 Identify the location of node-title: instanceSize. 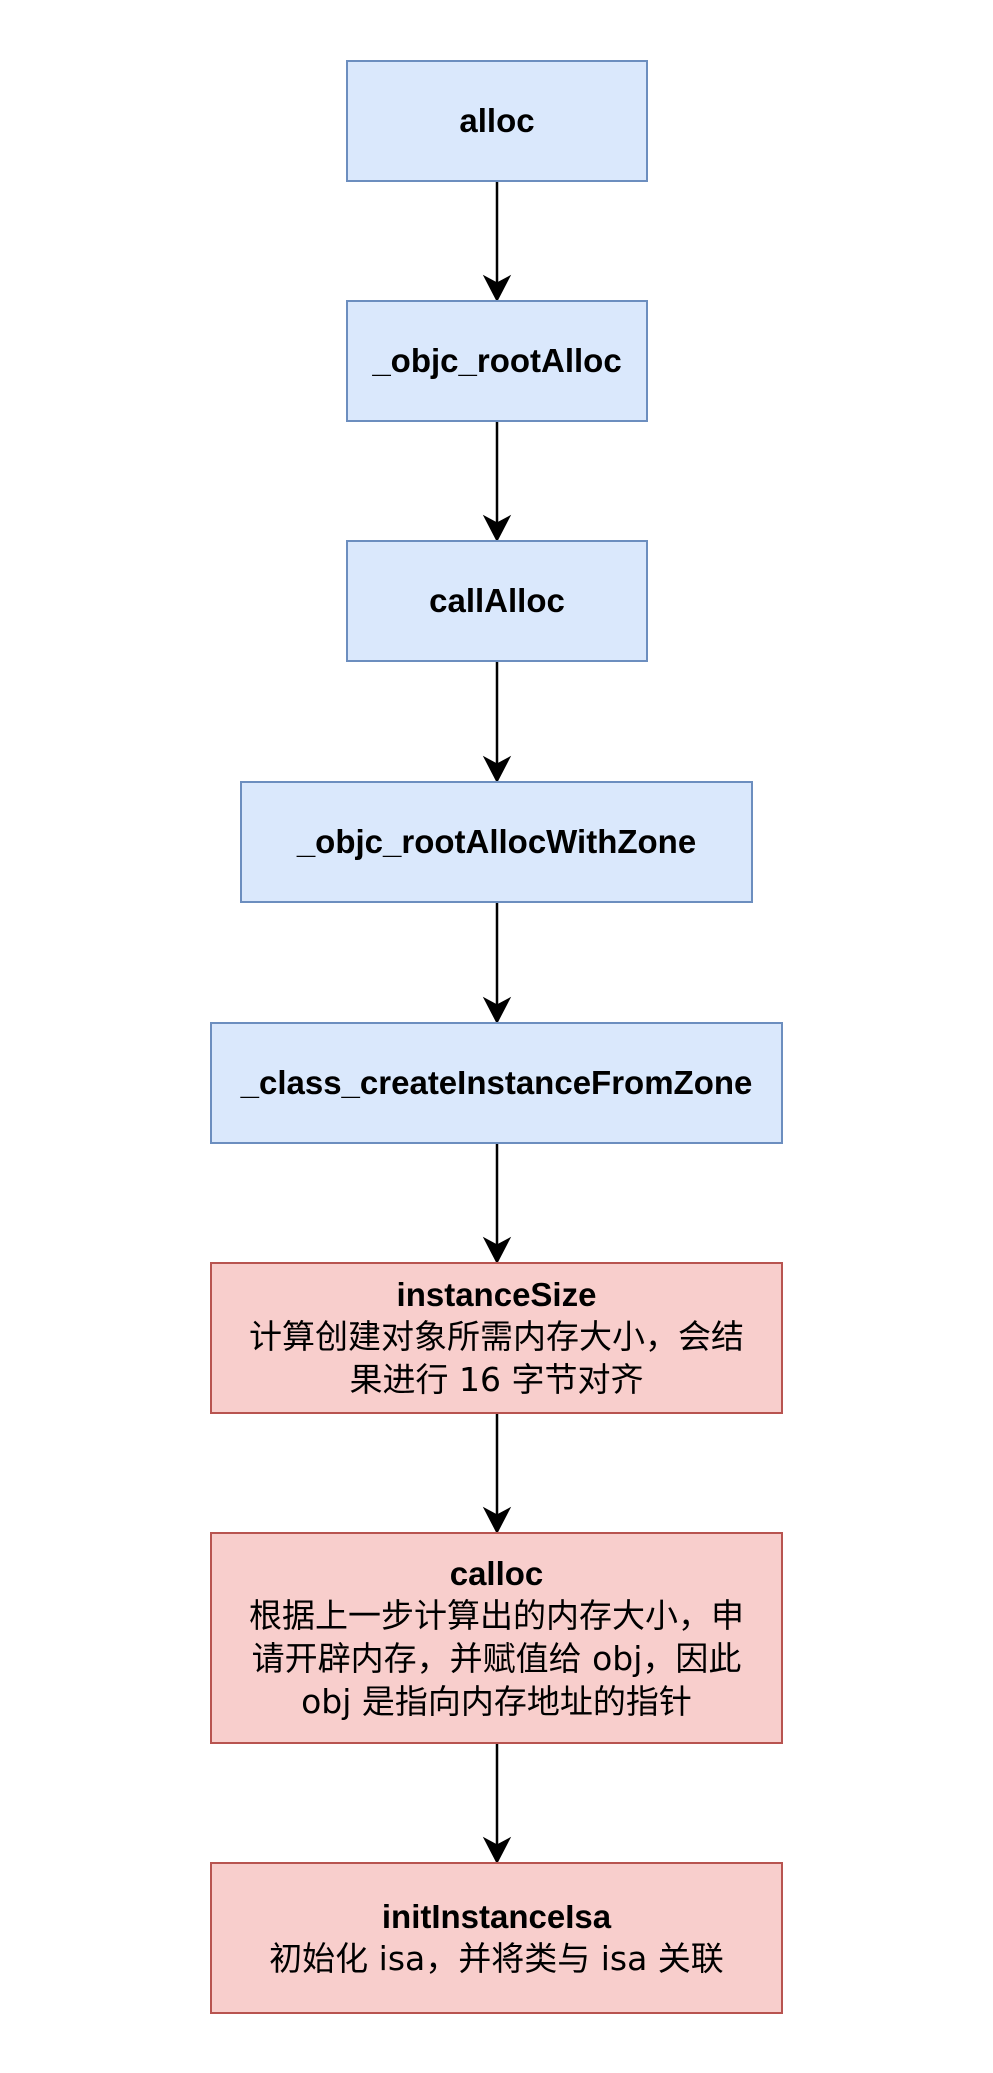
(496, 1294).